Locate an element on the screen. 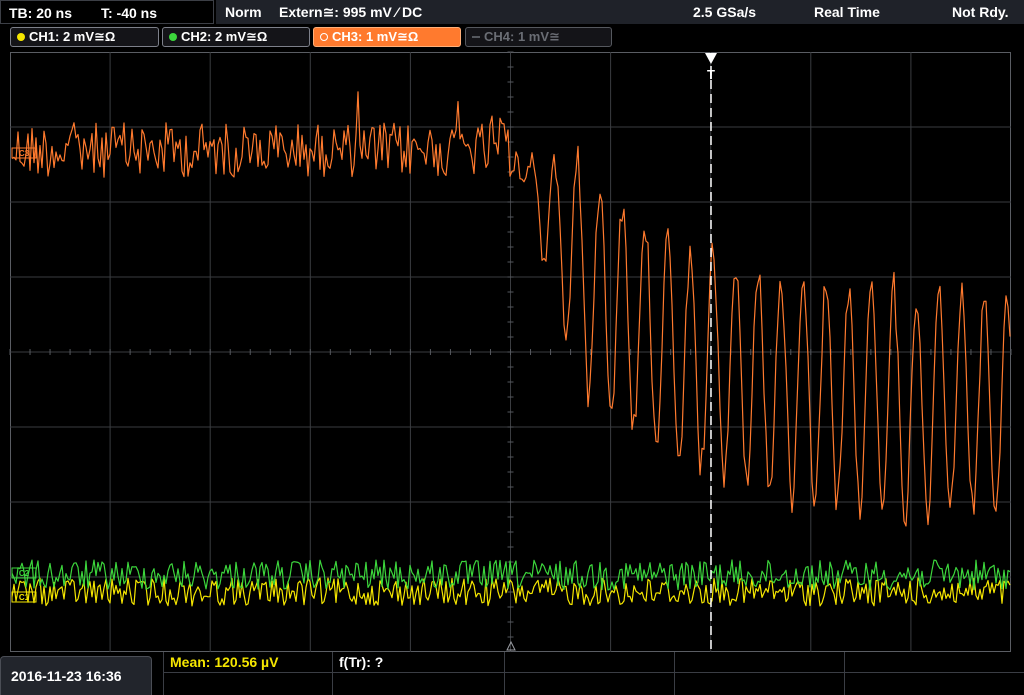  datetime-label: 2016-11-23 16:36 is located at coordinates (66, 676).